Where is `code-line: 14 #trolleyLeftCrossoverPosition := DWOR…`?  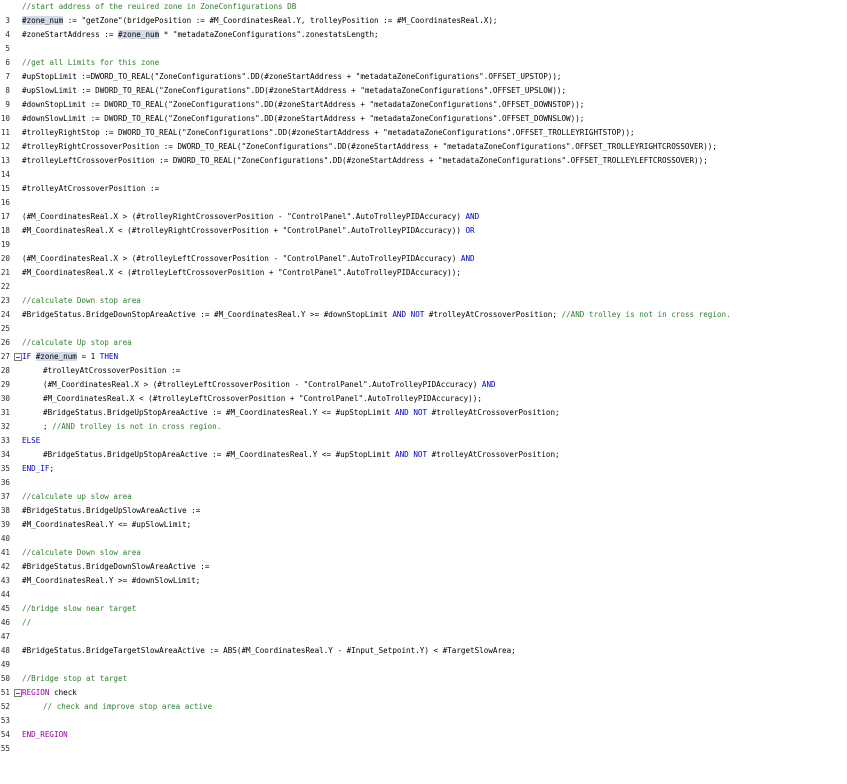
code-line: 14 #trolleyLeftCrossoverPosition := DWOR… is located at coordinates (423, 166).